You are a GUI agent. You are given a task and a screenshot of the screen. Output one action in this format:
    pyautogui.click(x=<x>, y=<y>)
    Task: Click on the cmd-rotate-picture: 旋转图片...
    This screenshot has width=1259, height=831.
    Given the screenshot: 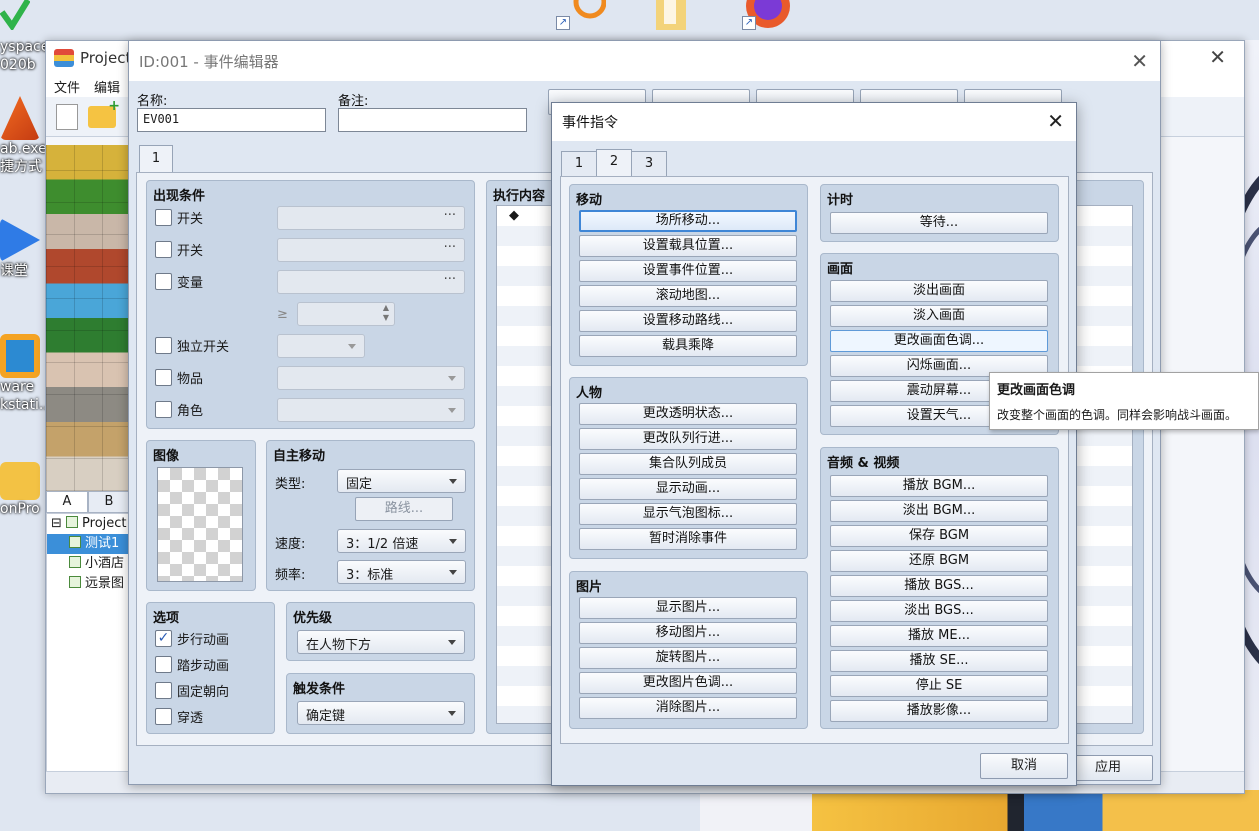 What is the action you would take?
    pyautogui.click(x=688, y=658)
    